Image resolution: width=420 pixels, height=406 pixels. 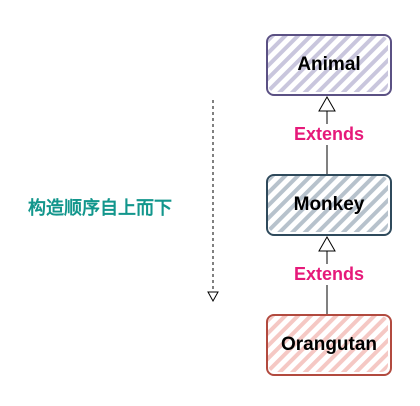 I want to click on class-orangutan: Orangutan, so click(x=329, y=345).